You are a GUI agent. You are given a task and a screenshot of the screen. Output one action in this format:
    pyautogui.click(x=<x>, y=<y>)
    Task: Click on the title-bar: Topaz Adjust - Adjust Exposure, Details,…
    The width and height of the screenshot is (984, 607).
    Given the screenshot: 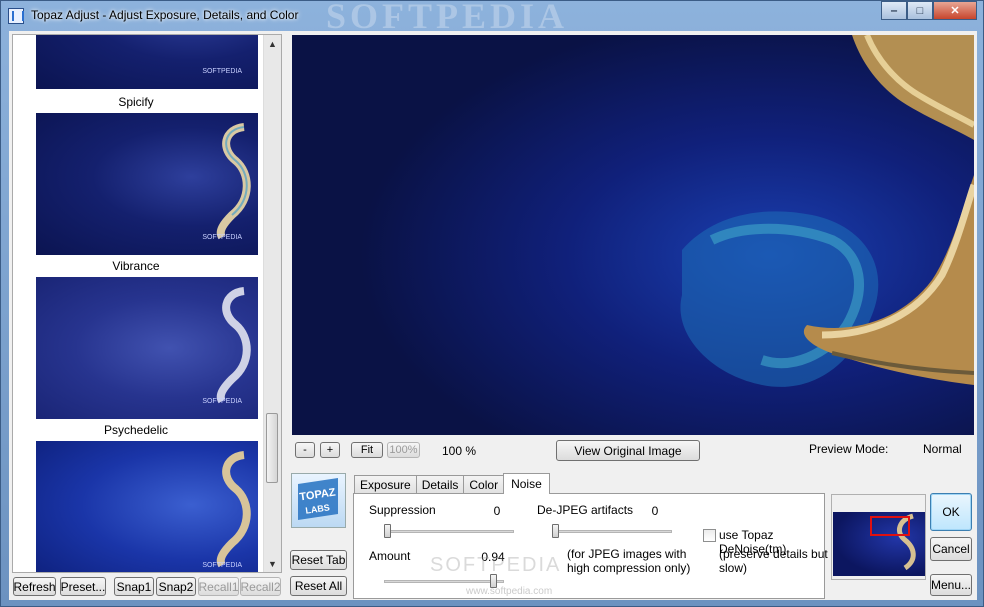 What is the action you would take?
    pyautogui.click(x=492, y=18)
    